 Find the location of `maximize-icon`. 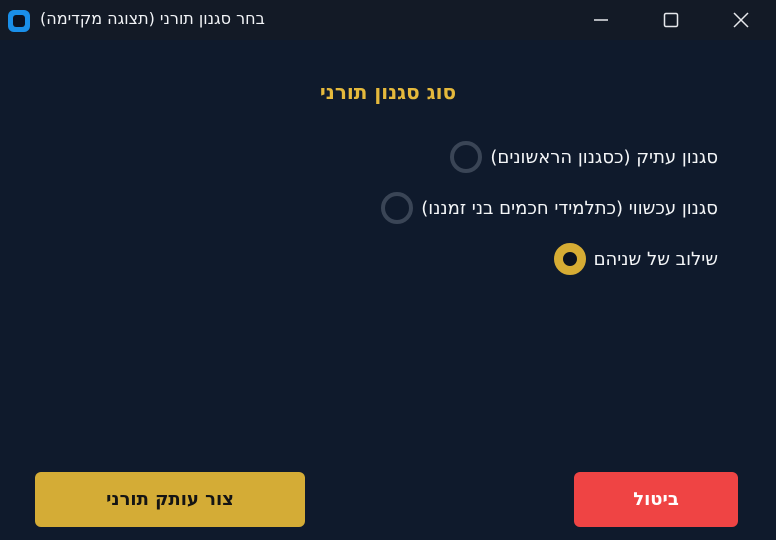

maximize-icon is located at coordinates (671, 20).